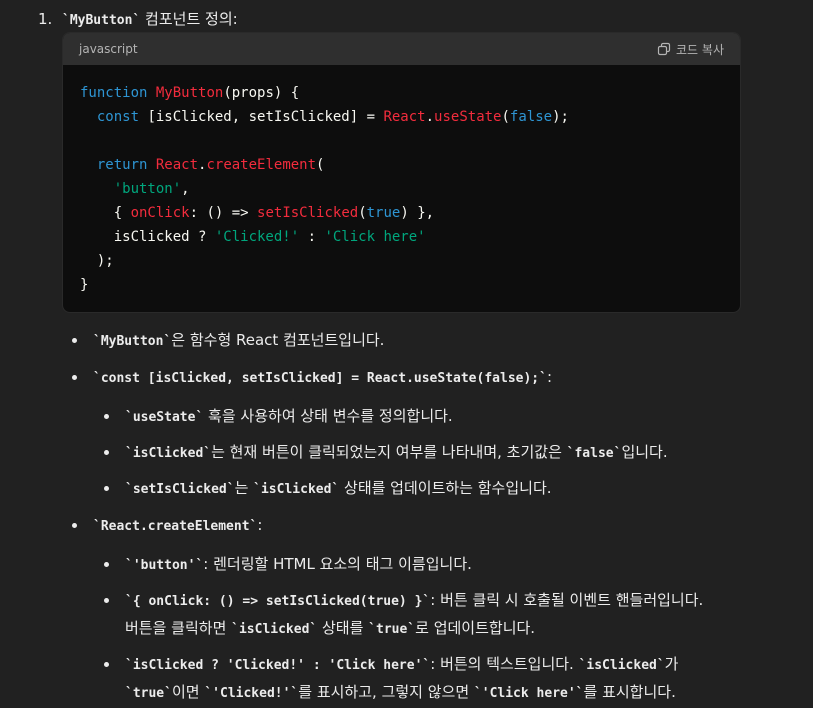 The image size is (813, 708). Describe the element at coordinates (227, 340) in the screenshot. I see `list-item: `MyButton`은 함수형 React 컴포넌트입니다.` at that location.